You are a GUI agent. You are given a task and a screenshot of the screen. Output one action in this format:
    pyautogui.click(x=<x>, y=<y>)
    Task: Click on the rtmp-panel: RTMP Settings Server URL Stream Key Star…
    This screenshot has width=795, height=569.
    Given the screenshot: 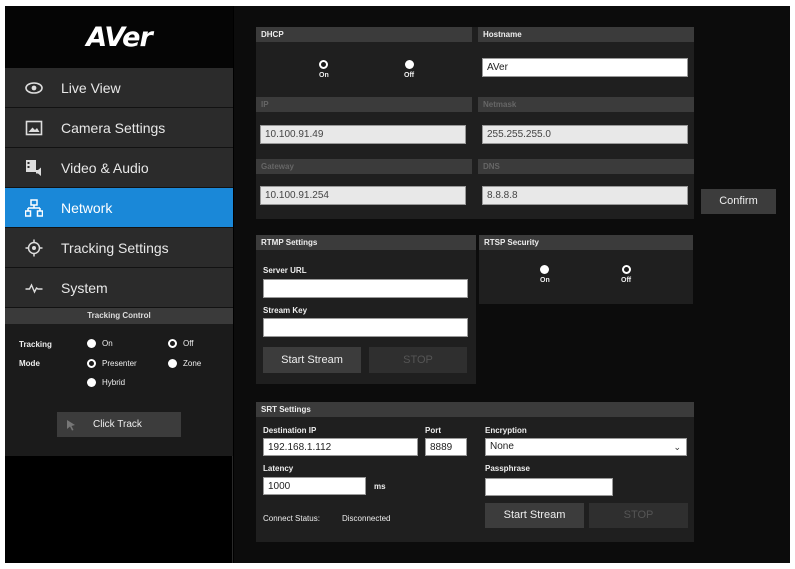 What is the action you would take?
    pyautogui.click(x=366, y=309)
    